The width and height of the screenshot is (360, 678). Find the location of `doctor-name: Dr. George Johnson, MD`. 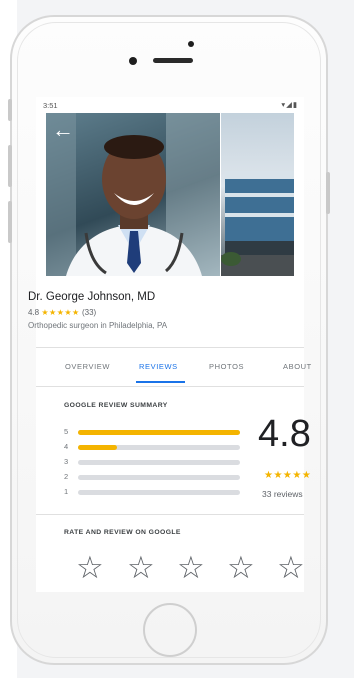

doctor-name: Dr. George Johnson, MD is located at coordinates (92, 297).